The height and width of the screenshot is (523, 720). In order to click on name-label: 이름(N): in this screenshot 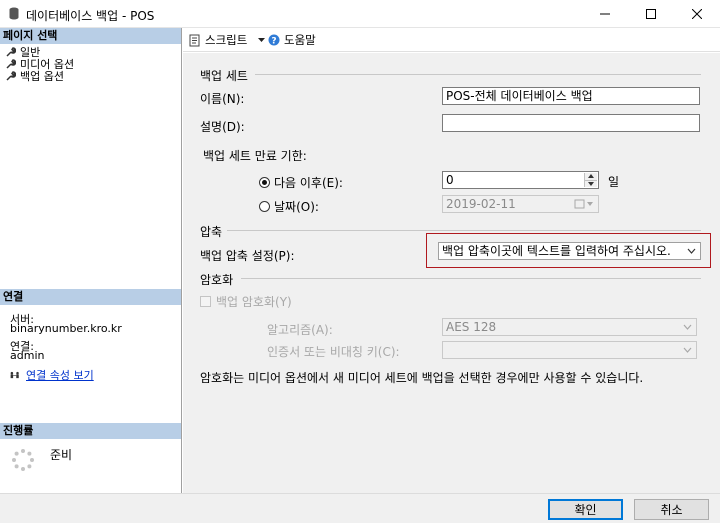, I will do `click(222, 99)`.